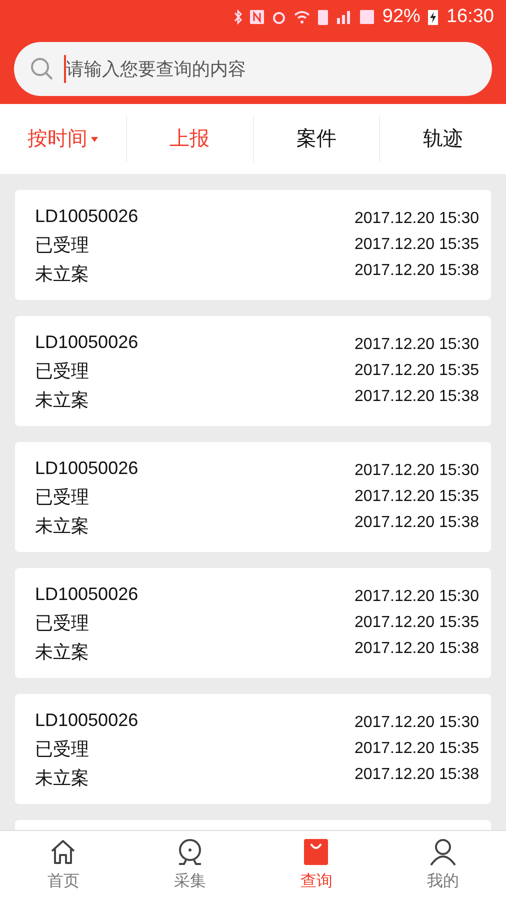  What do you see at coordinates (62, 139) in the screenshot?
I see `sort-dropdown: 按时间` at bounding box center [62, 139].